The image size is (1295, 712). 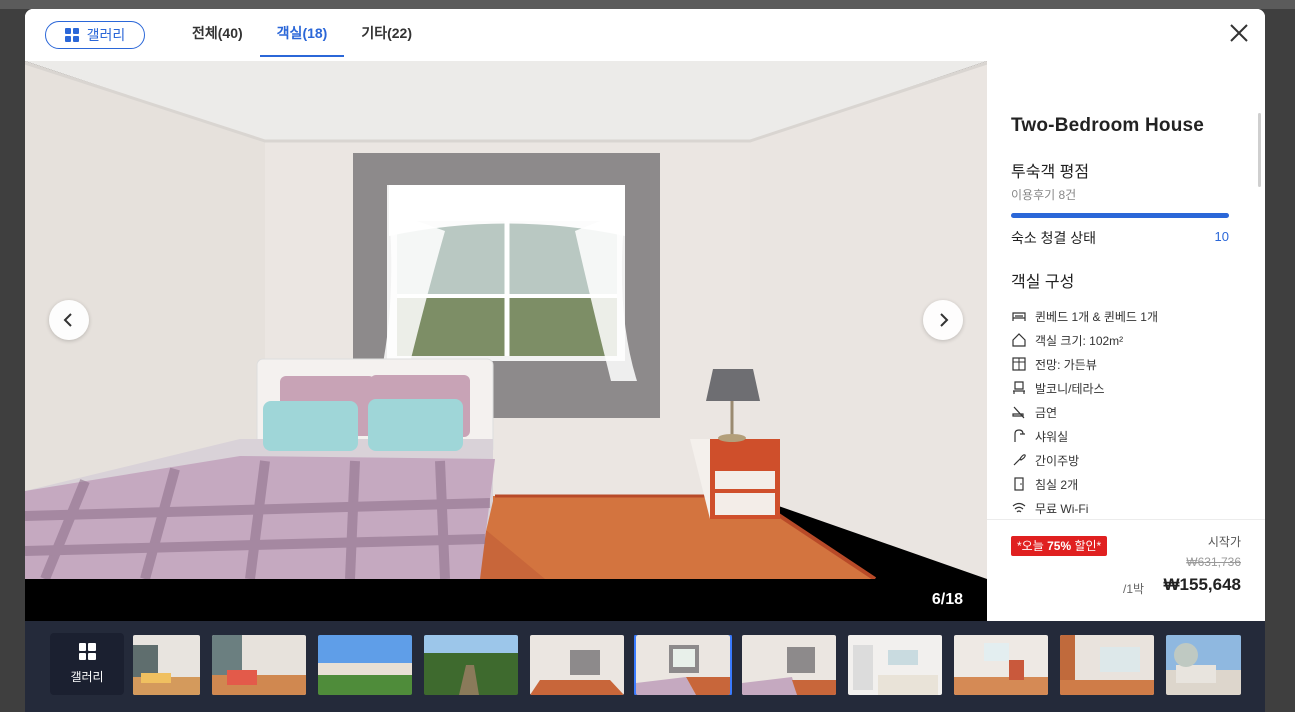 What do you see at coordinates (1050, 172) in the screenshot?
I see `rating-title: 투숙객 평점` at bounding box center [1050, 172].